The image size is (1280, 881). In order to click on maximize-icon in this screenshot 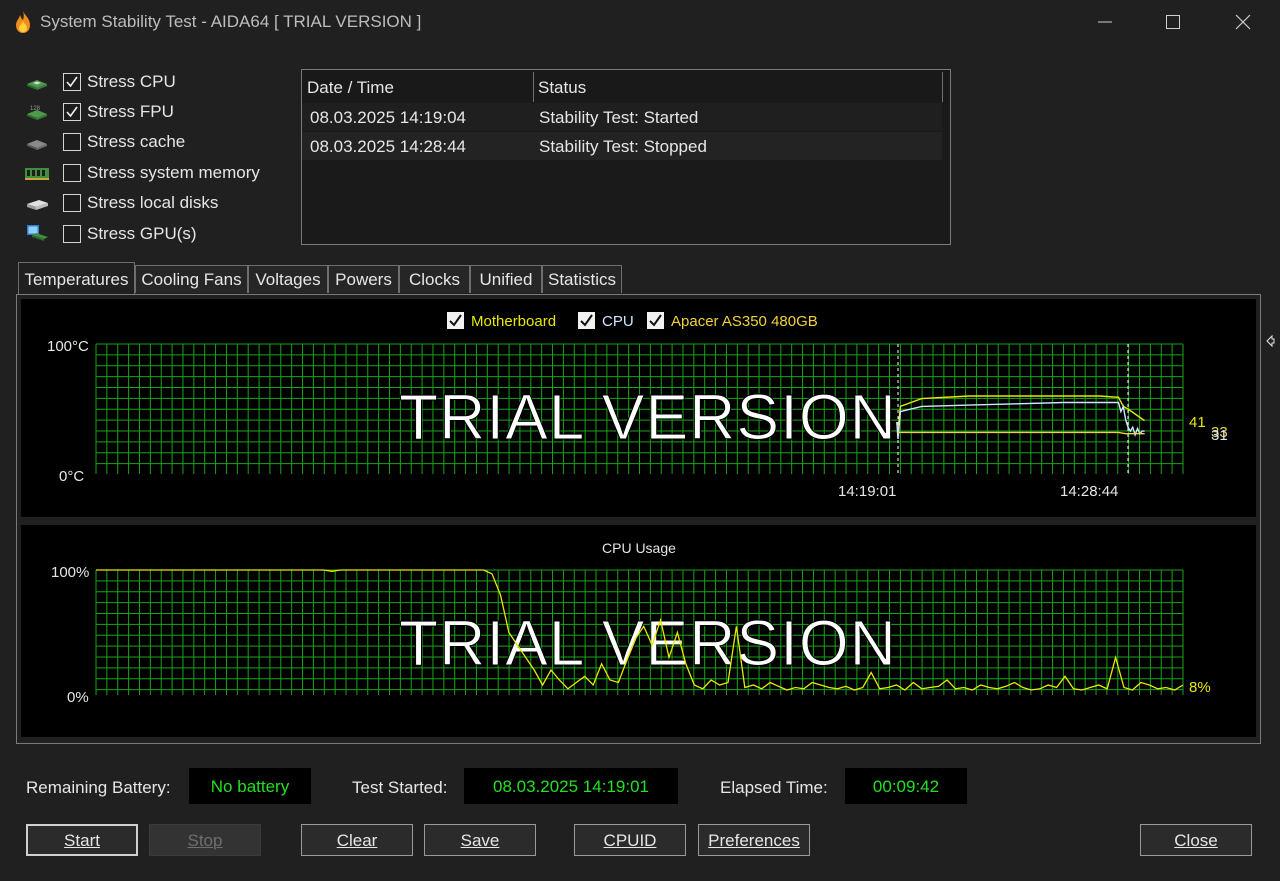, I will do `click(1173, 22)`.